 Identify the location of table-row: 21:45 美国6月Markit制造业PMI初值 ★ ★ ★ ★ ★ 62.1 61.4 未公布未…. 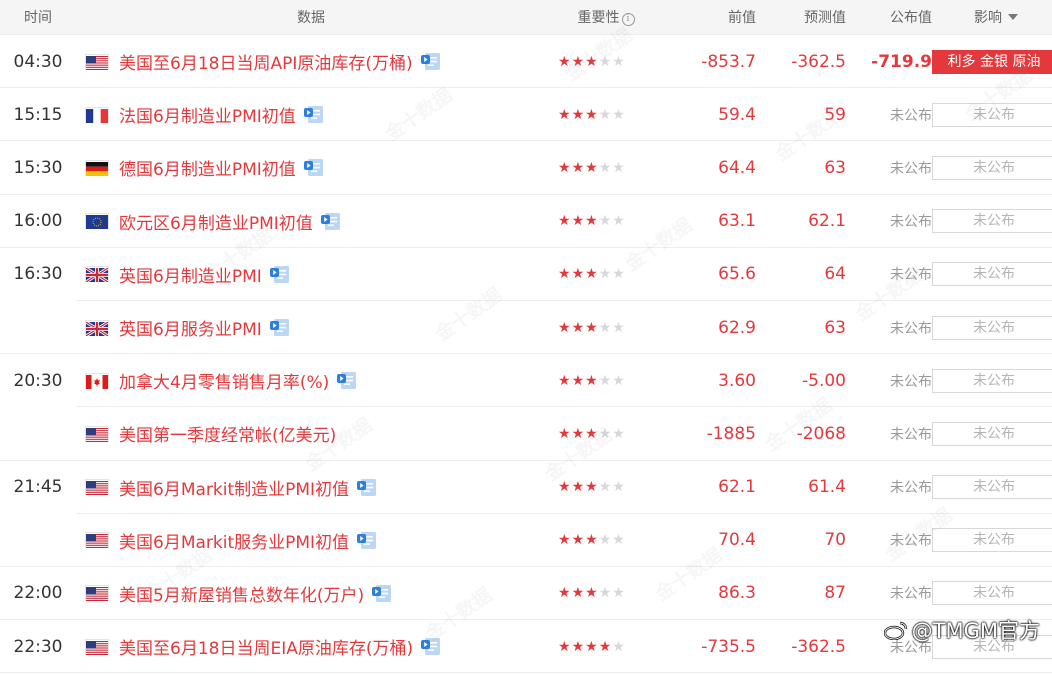
(526, 487).